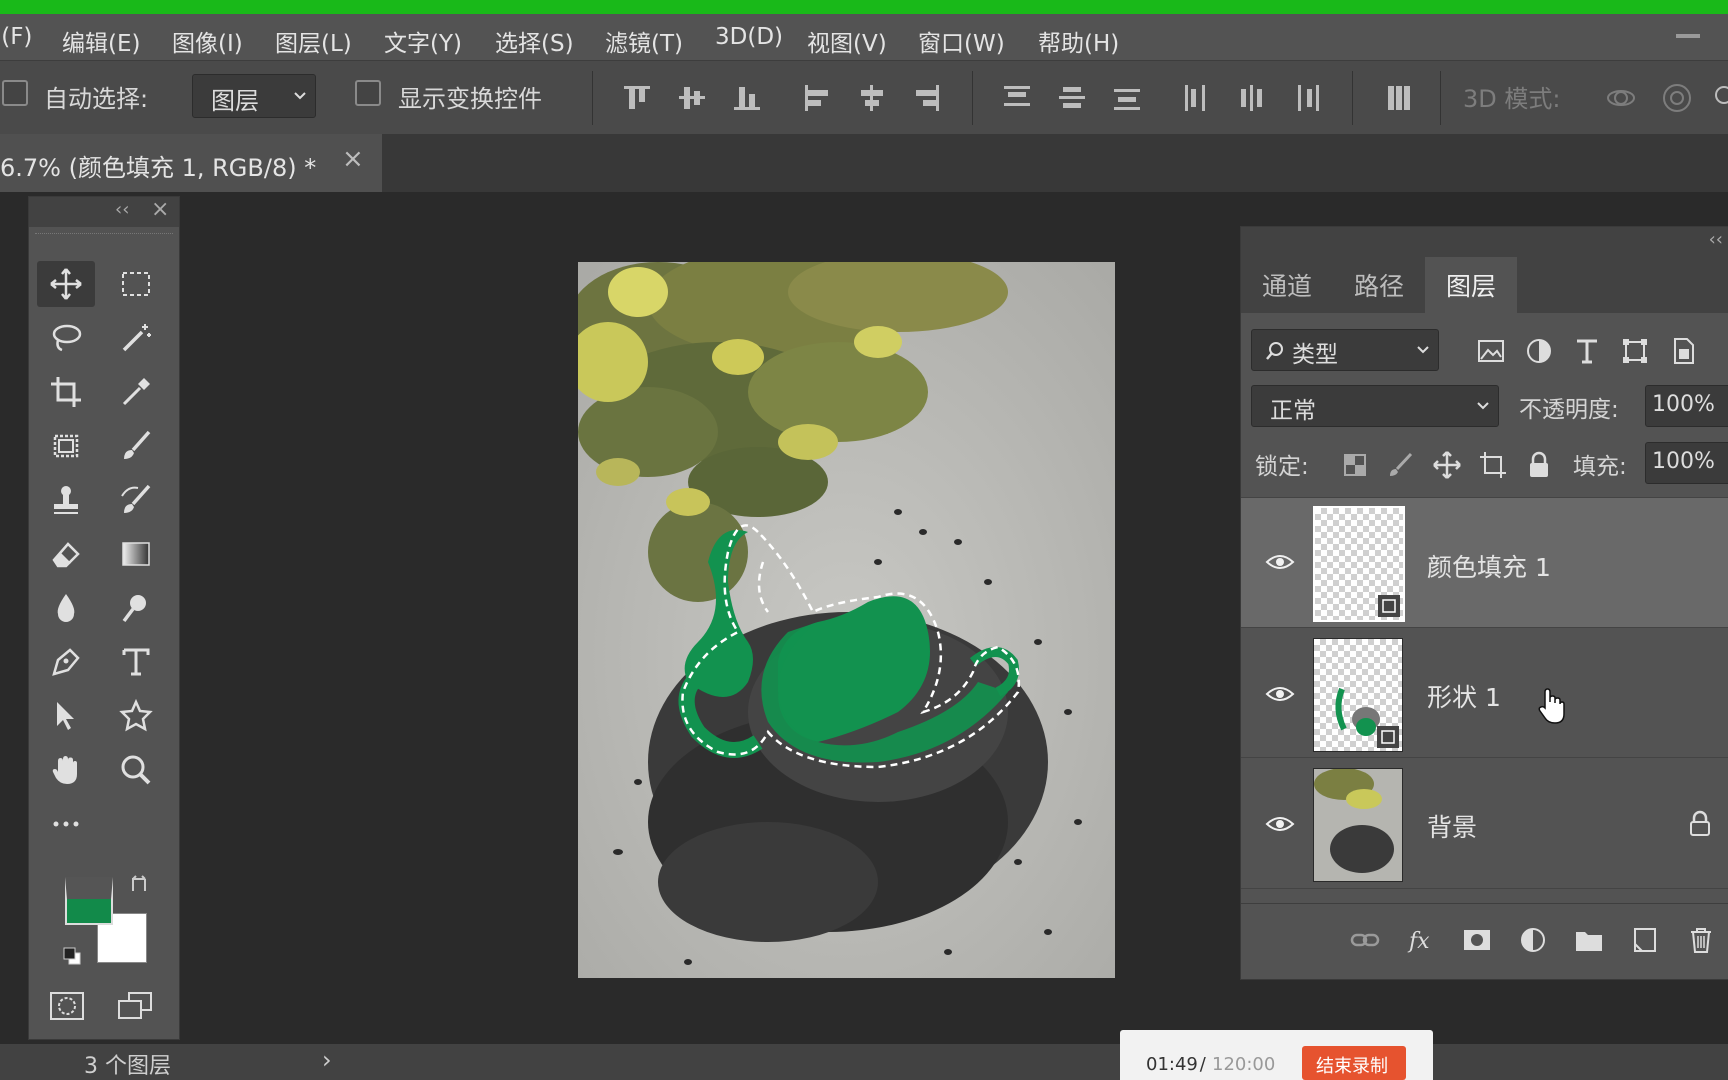  What do you see at coordinates (1017, 98) in the screenshot?
I see `distribute-top-icon` at bounding box center [1017, 98].